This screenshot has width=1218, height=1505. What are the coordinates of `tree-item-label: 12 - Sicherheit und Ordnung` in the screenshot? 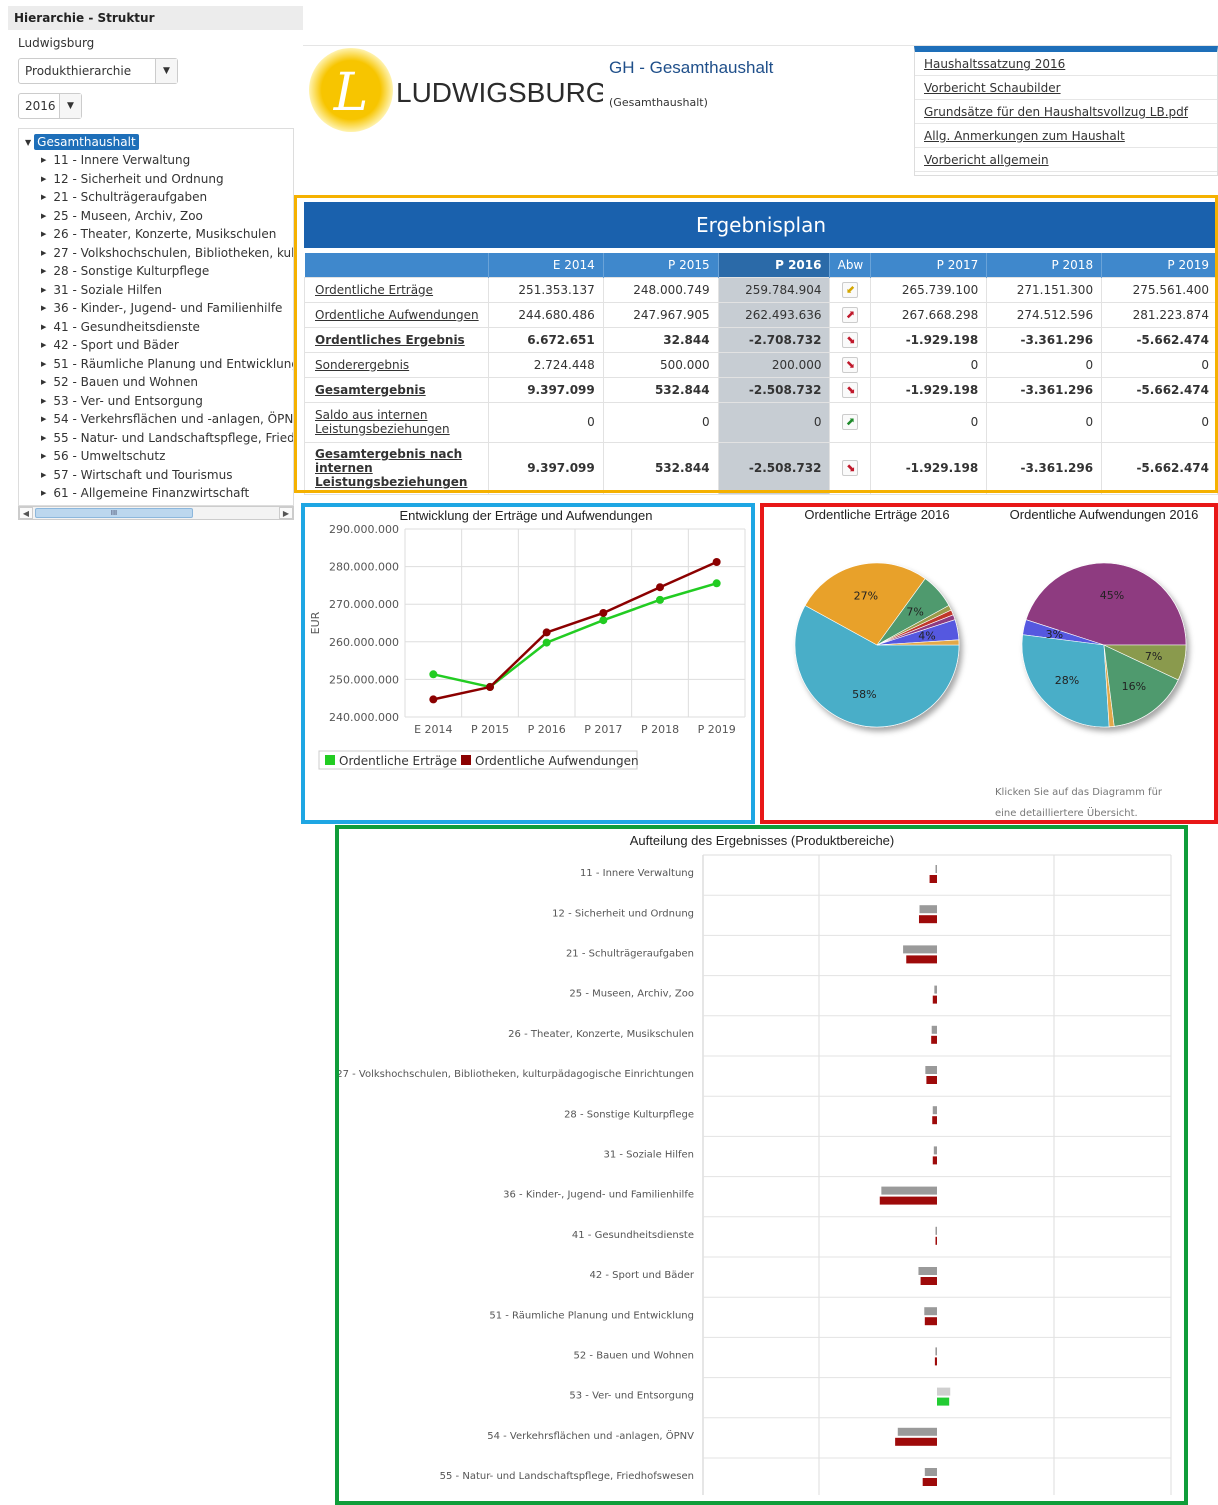 It's located at (138, 178).